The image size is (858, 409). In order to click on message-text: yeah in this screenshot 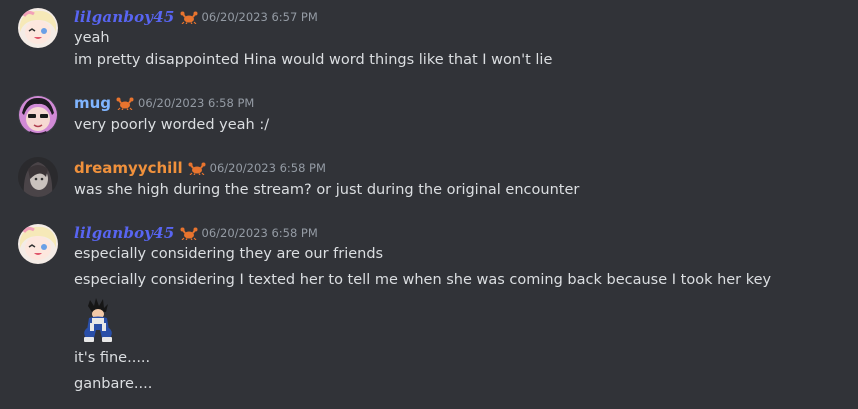, I will do `click(92, 38)`.